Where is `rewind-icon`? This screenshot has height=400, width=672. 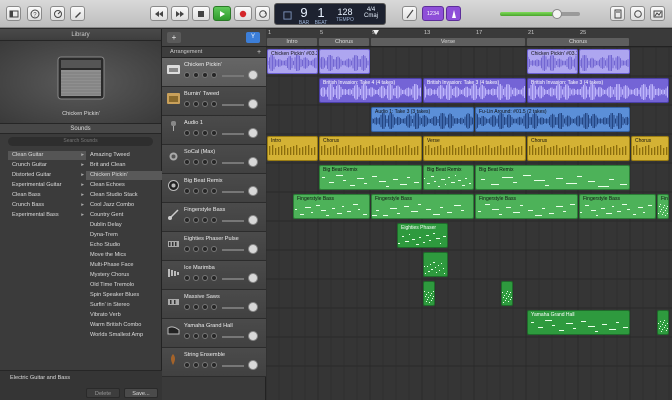
rewind-icon is located at coordinates (159, 13).